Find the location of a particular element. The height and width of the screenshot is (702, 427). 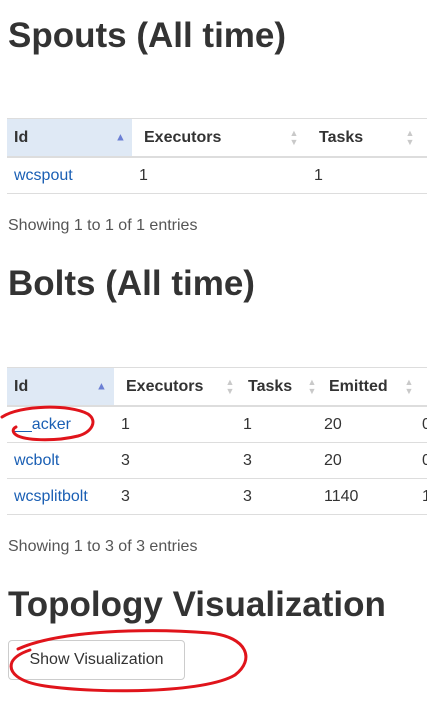

show-visualization-button: Show Visualization is located at coordinates (96, 660).